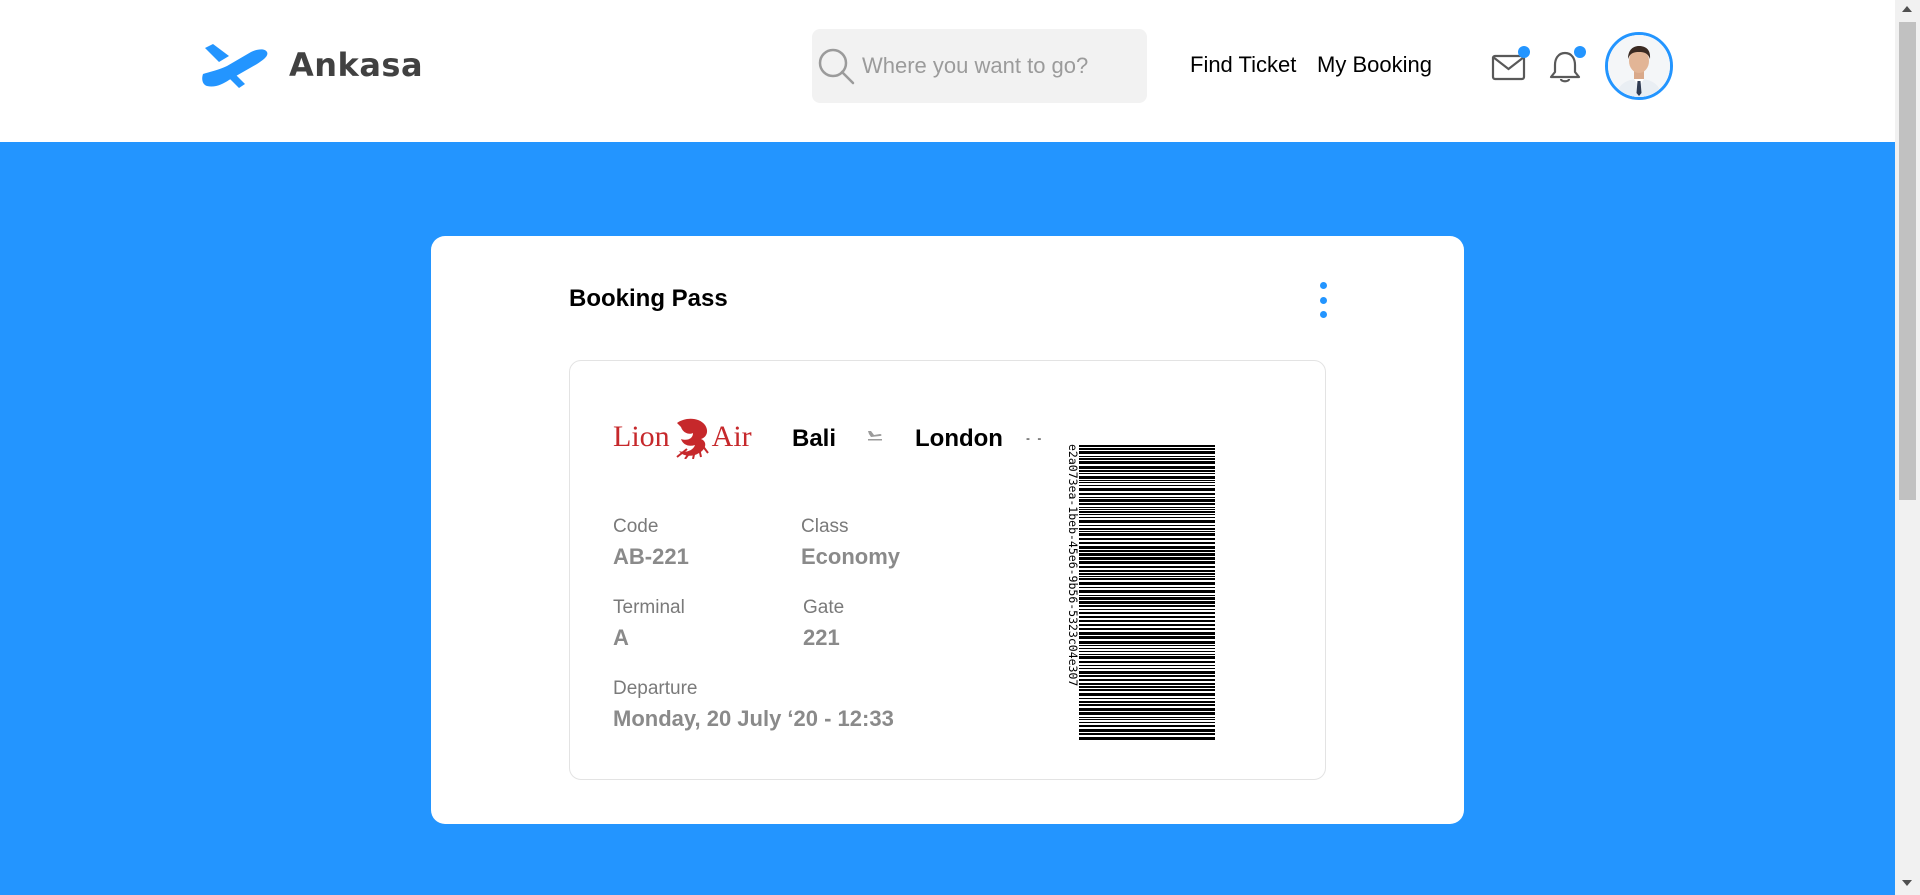 The height and width of the screenshot is (895, 1920). Describe the element at coordinates (814, 438) in the screenshot. I see `route-origin: Bali` at that location.